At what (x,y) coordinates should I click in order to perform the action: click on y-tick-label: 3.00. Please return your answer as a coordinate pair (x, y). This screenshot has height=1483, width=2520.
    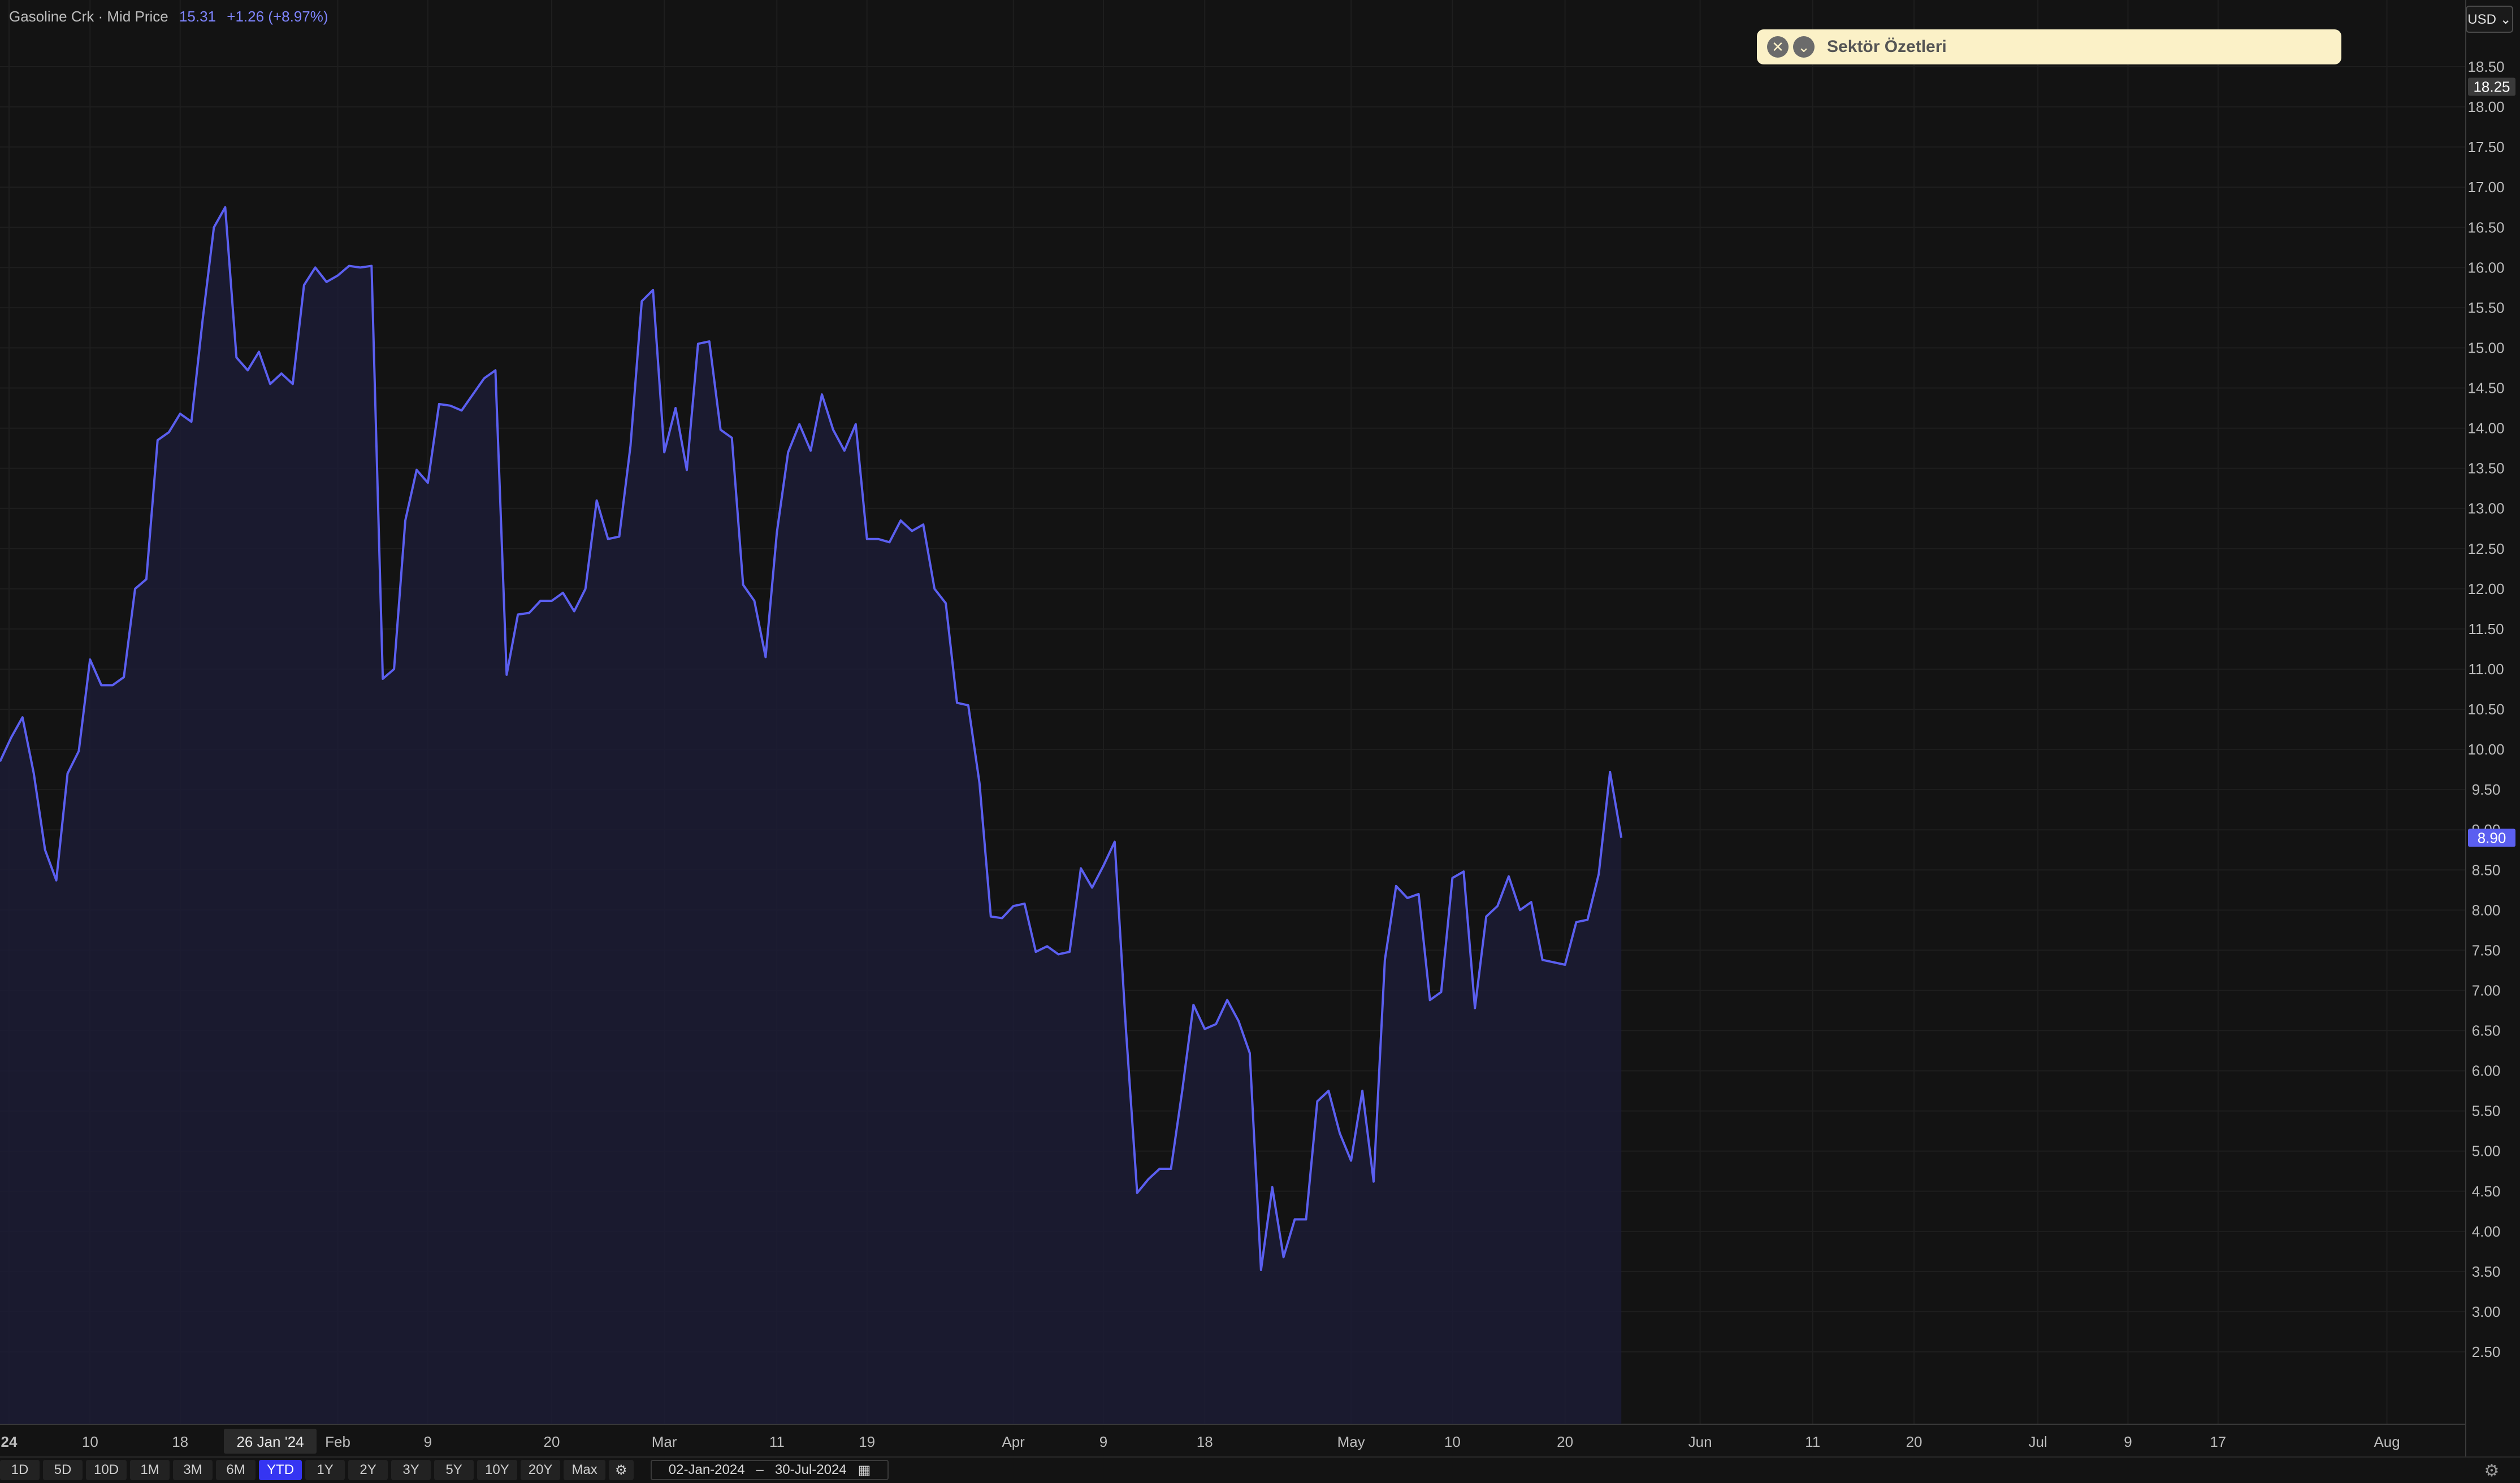
    Looking at the image, I should click on (2487, 1311).